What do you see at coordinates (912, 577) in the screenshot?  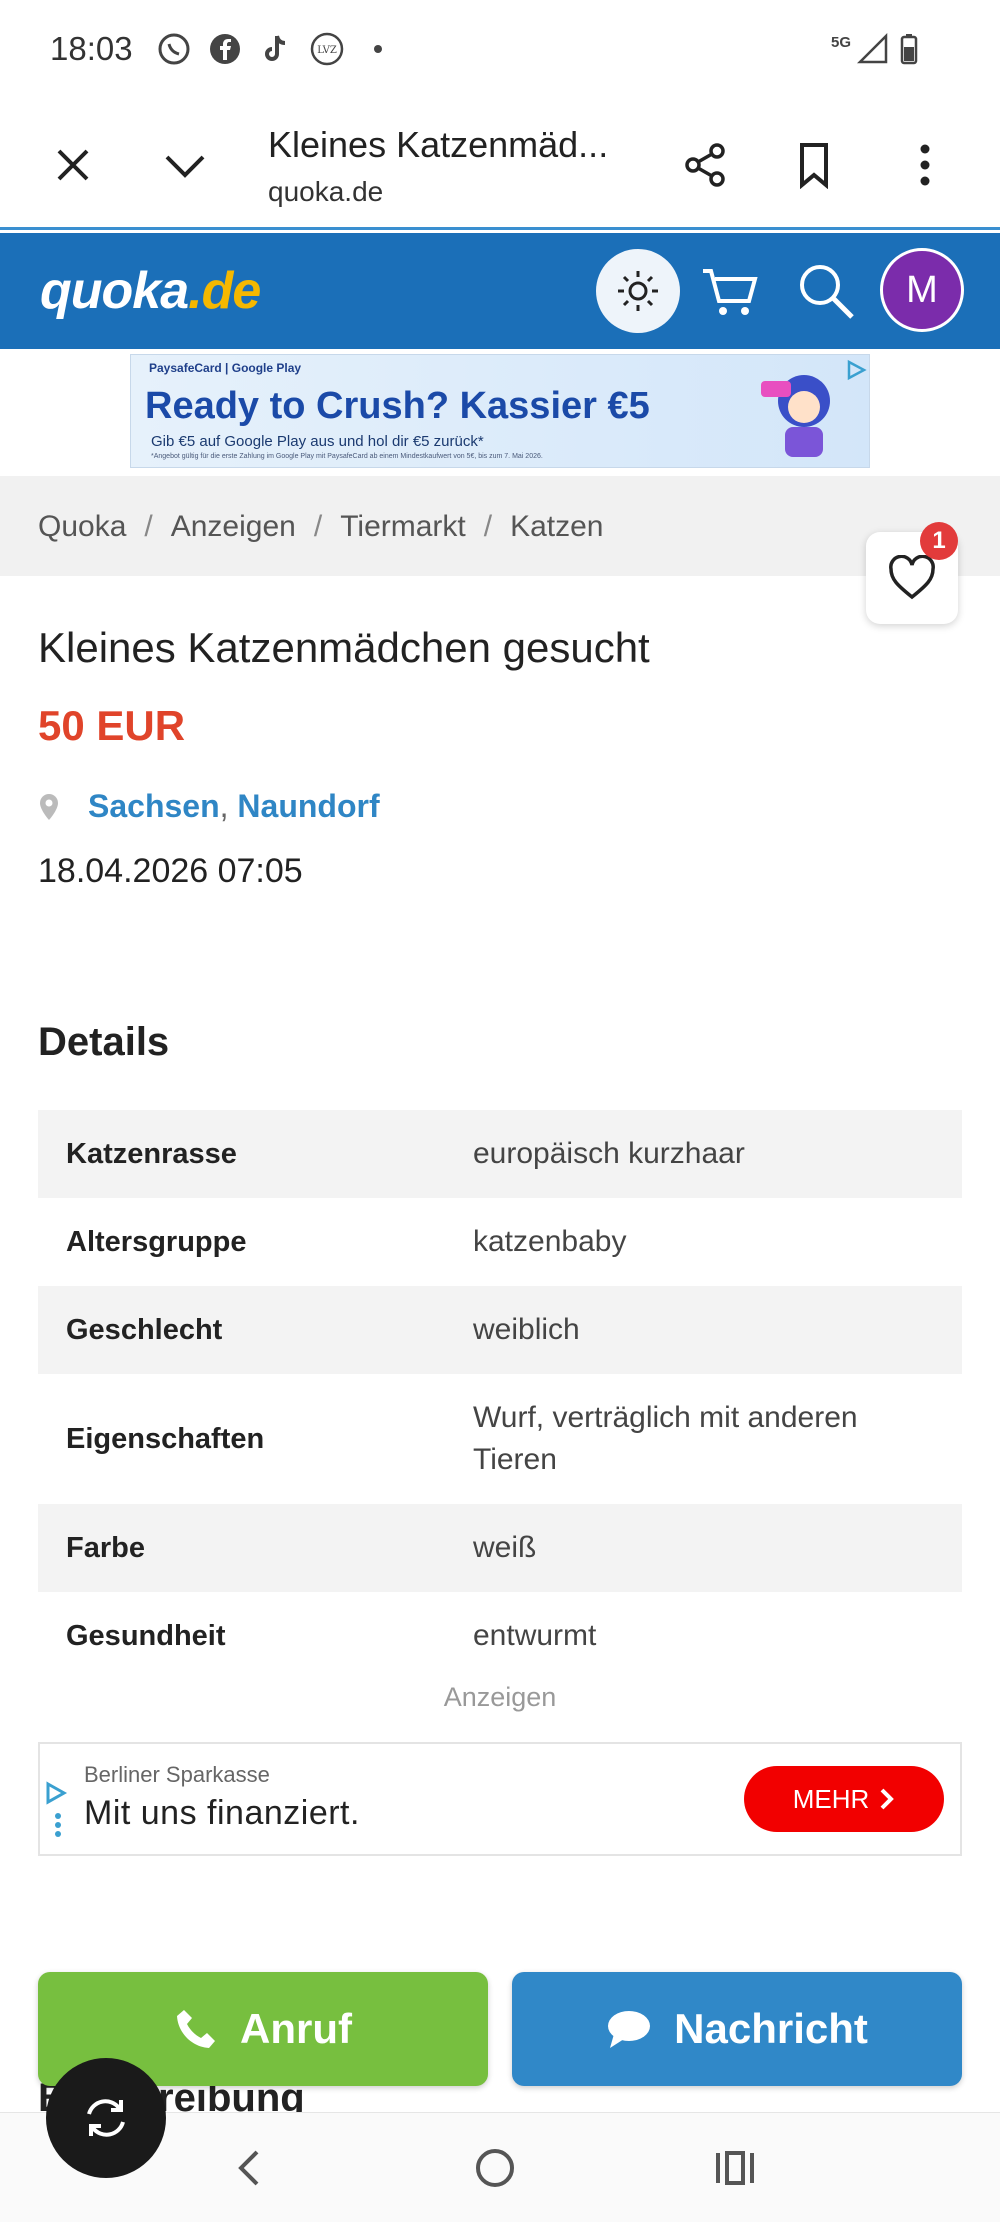 I see `heart-icon` at bounding box center [912, 577].